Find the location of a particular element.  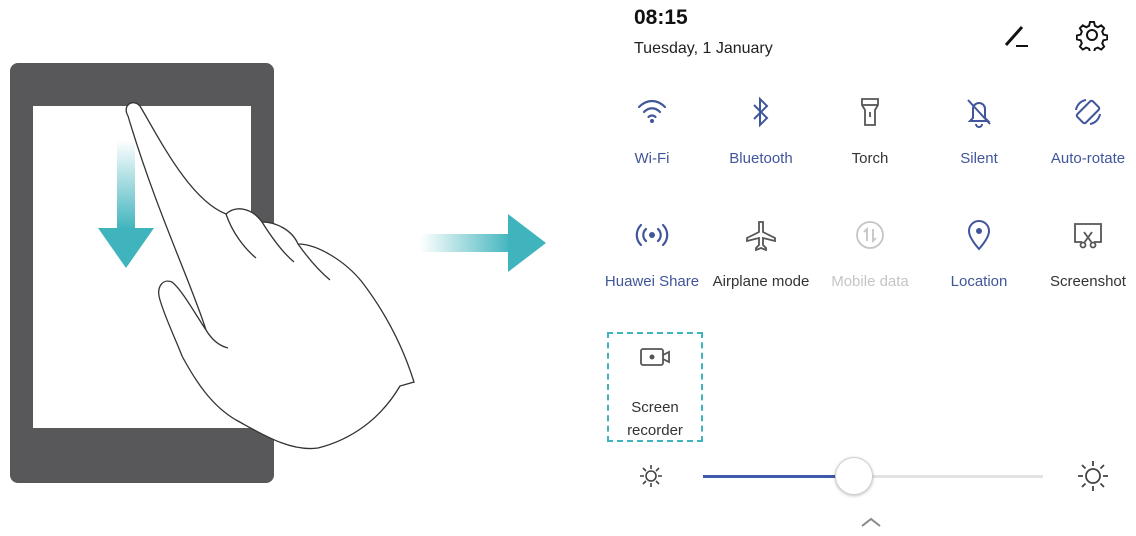

tile-label: Auto-rotate is located at coordinates (1088, 158).